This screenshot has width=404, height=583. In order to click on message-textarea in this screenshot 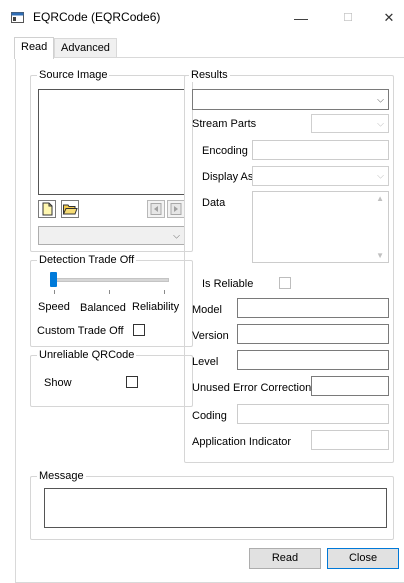, I will do `click(215, 508)`.